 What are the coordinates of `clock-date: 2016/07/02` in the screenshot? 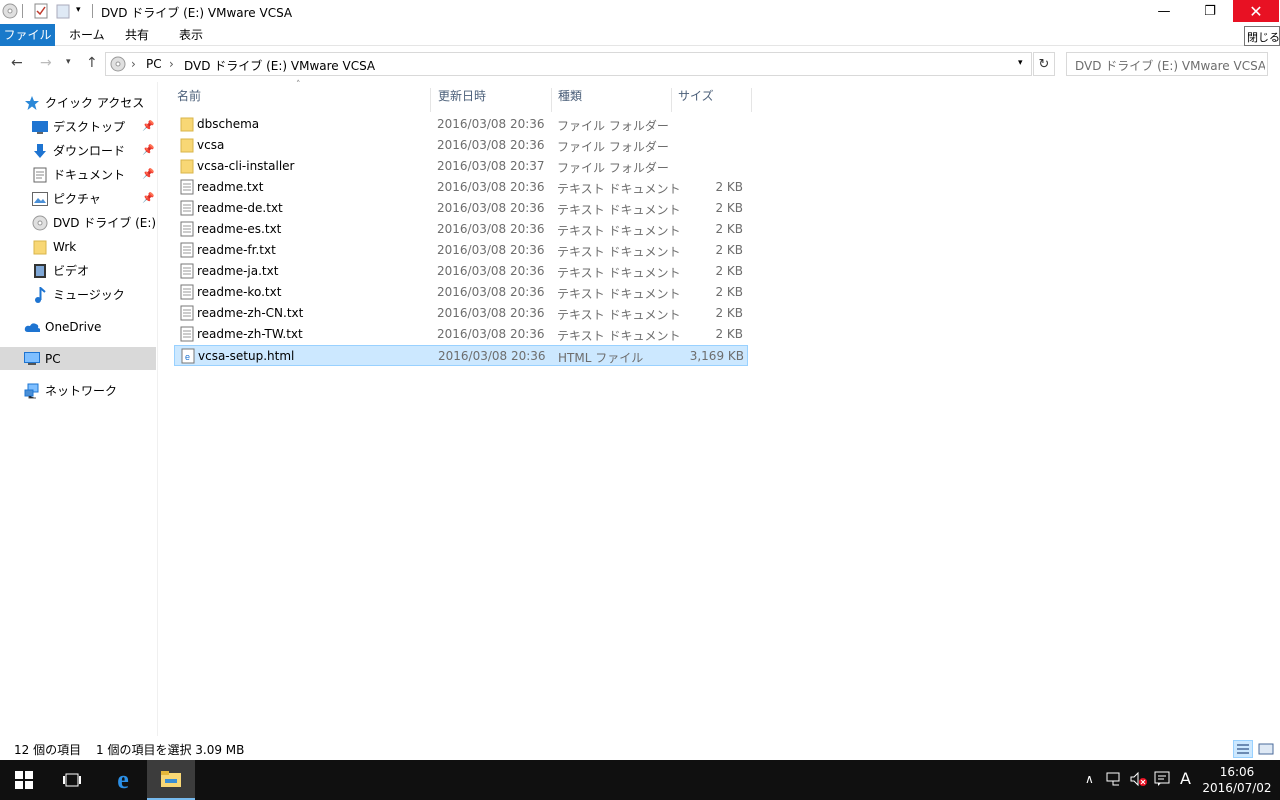 It's located at (1237, 788).